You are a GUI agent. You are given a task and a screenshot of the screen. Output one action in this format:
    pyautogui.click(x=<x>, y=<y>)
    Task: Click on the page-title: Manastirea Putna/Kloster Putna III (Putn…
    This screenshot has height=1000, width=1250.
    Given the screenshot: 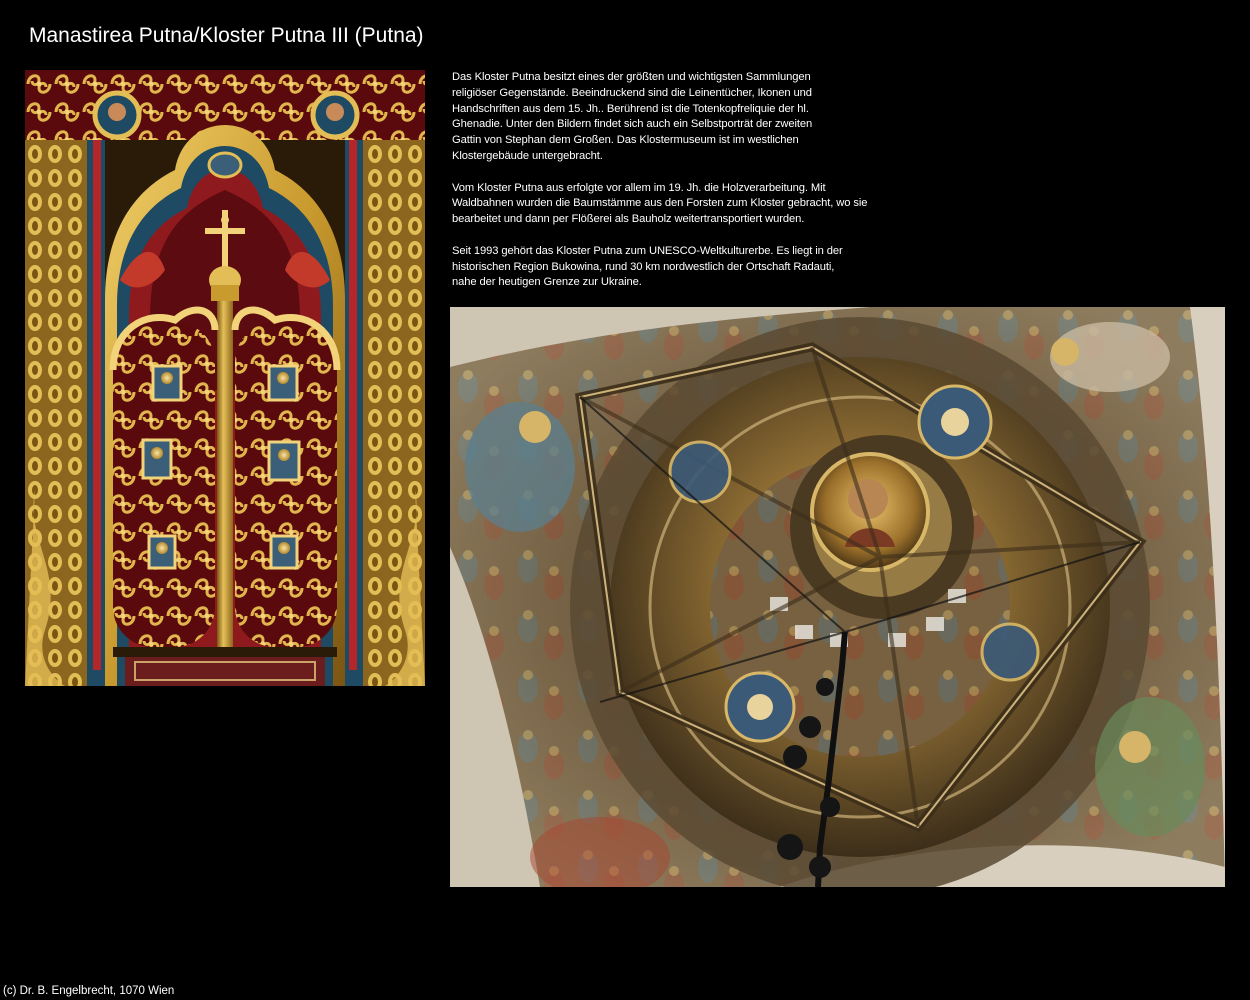 What is the action you would take?
    pyautogui.click(x=226, y=35)
    